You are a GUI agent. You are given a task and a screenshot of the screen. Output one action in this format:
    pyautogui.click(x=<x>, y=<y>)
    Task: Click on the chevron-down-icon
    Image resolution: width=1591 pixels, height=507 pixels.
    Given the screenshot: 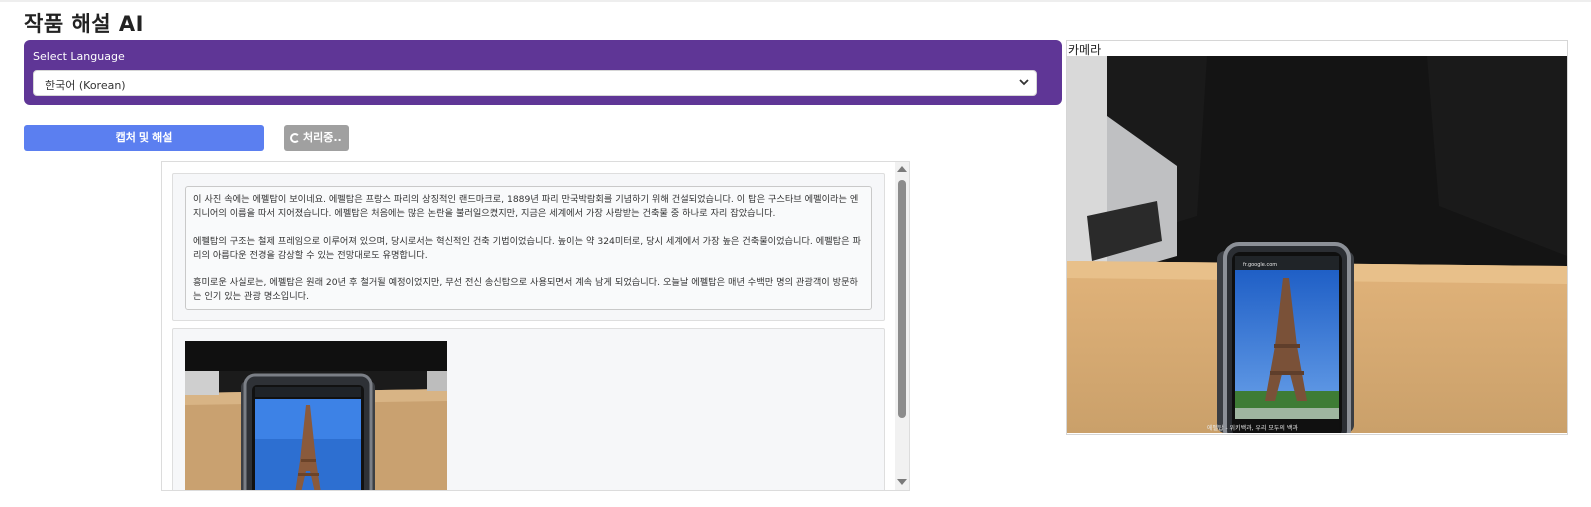 What is the action you would take?
    pyautogui.click(x=1024, y=82)
    